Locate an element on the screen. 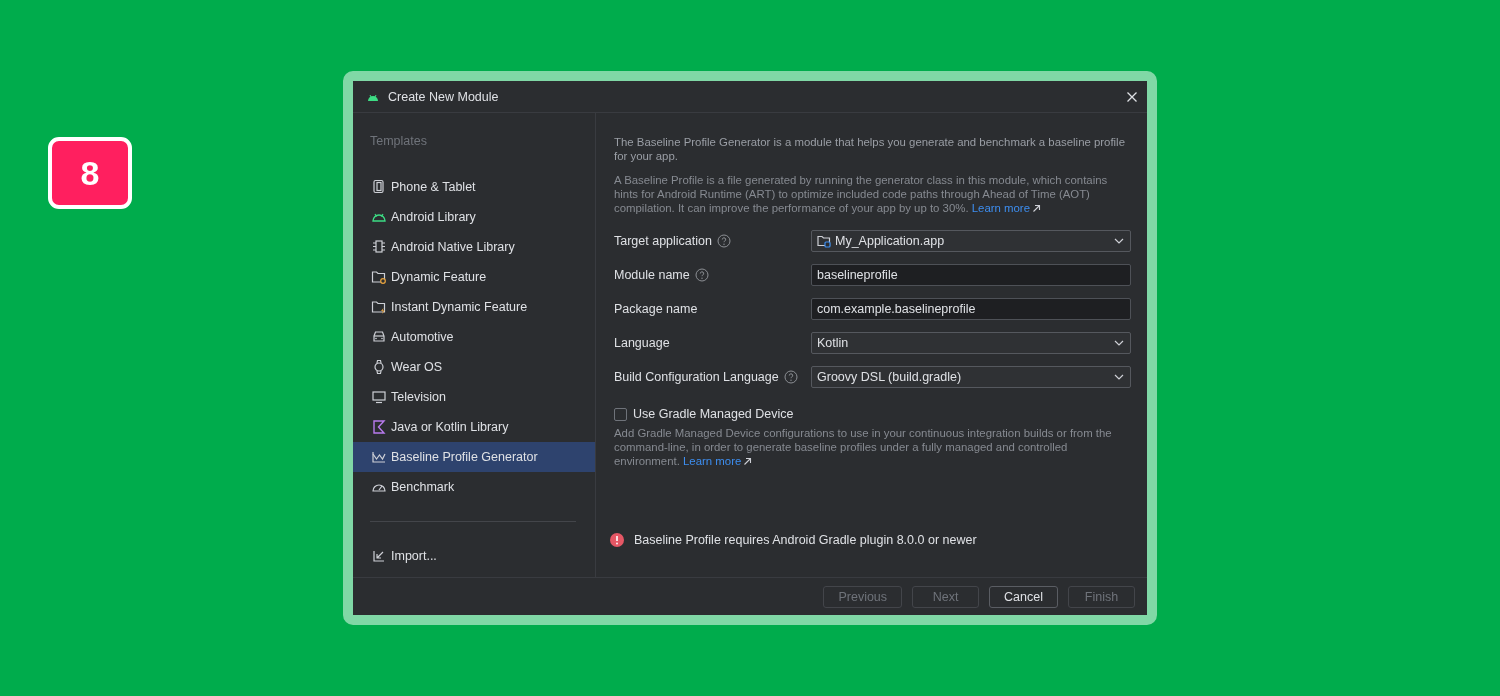 This screenshot has height=696, width=1500. template-item: Wear OS is located at coordinates (474, 367).